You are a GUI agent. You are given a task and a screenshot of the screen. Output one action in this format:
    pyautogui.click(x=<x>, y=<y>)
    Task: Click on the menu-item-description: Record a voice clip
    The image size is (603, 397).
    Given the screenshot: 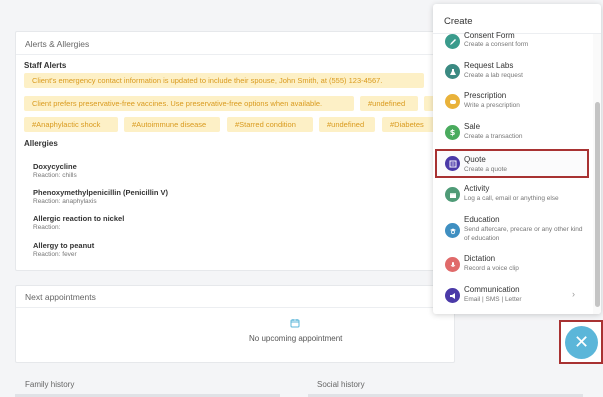 What is the action you would take?
    pyautogui.click(x=491, y=268)
    